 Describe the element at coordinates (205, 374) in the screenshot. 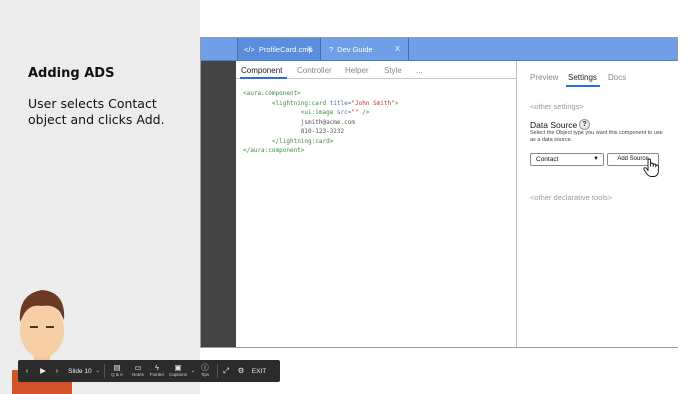

I see `tips-label: Tips` at that location.